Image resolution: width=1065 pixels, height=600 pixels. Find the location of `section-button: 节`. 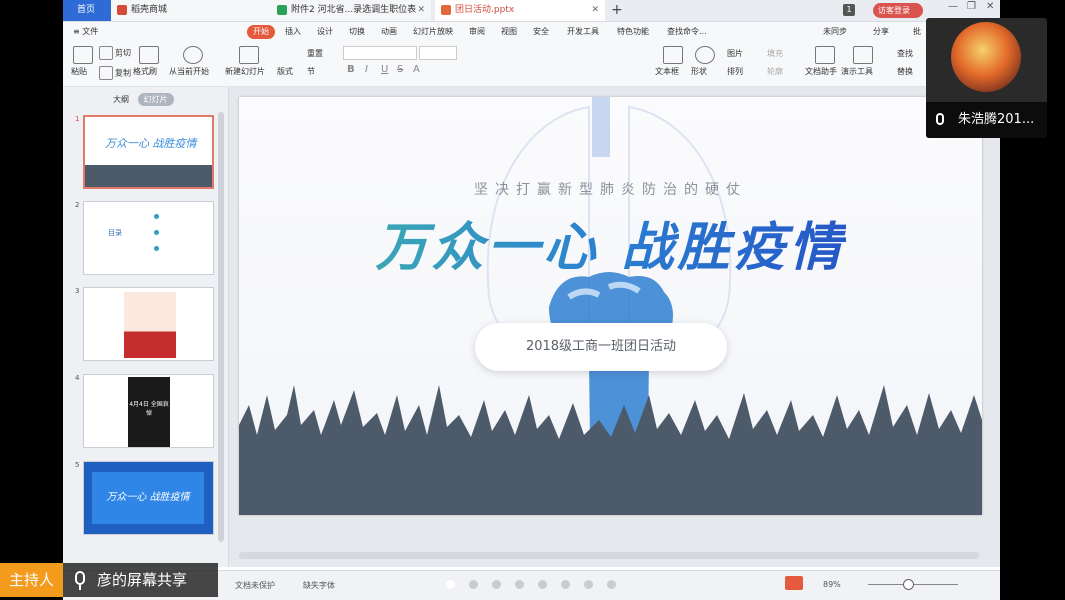

section-button: 节 is located at coordinates (311, 71).